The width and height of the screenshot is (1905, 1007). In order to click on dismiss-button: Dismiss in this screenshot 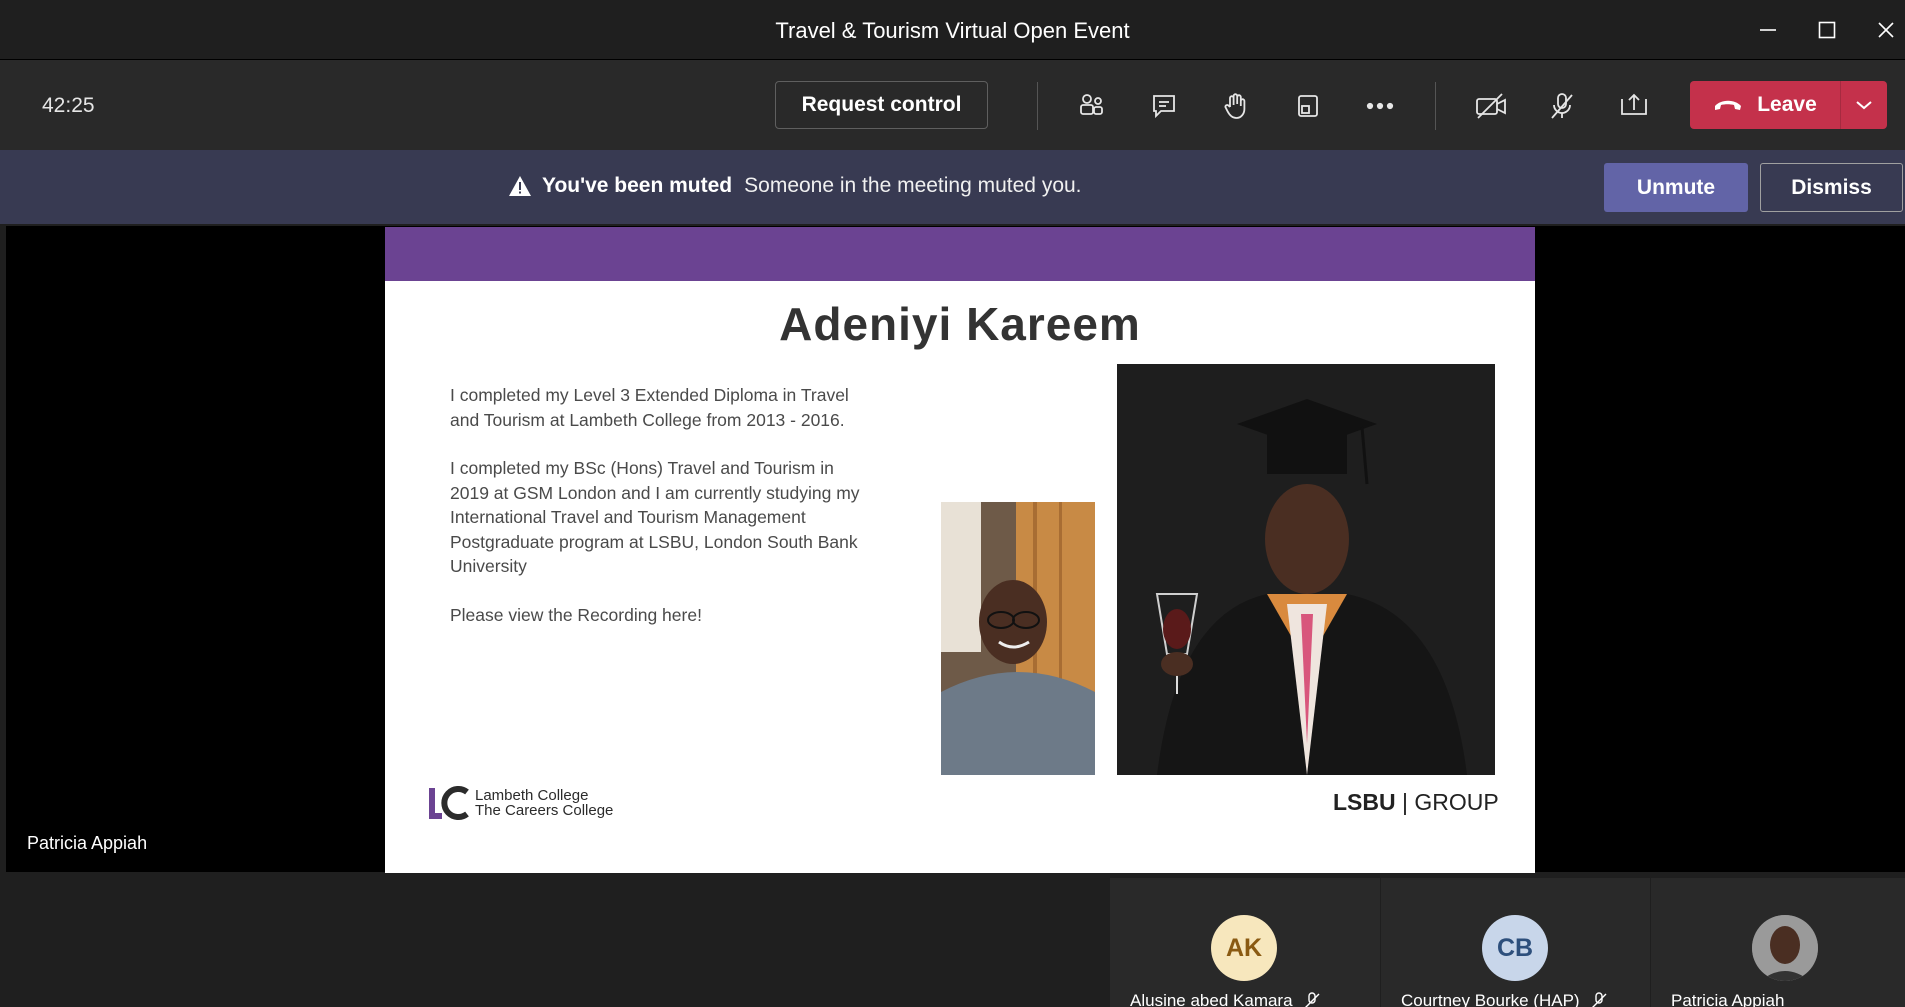, I will do `click(1831, 187)`.